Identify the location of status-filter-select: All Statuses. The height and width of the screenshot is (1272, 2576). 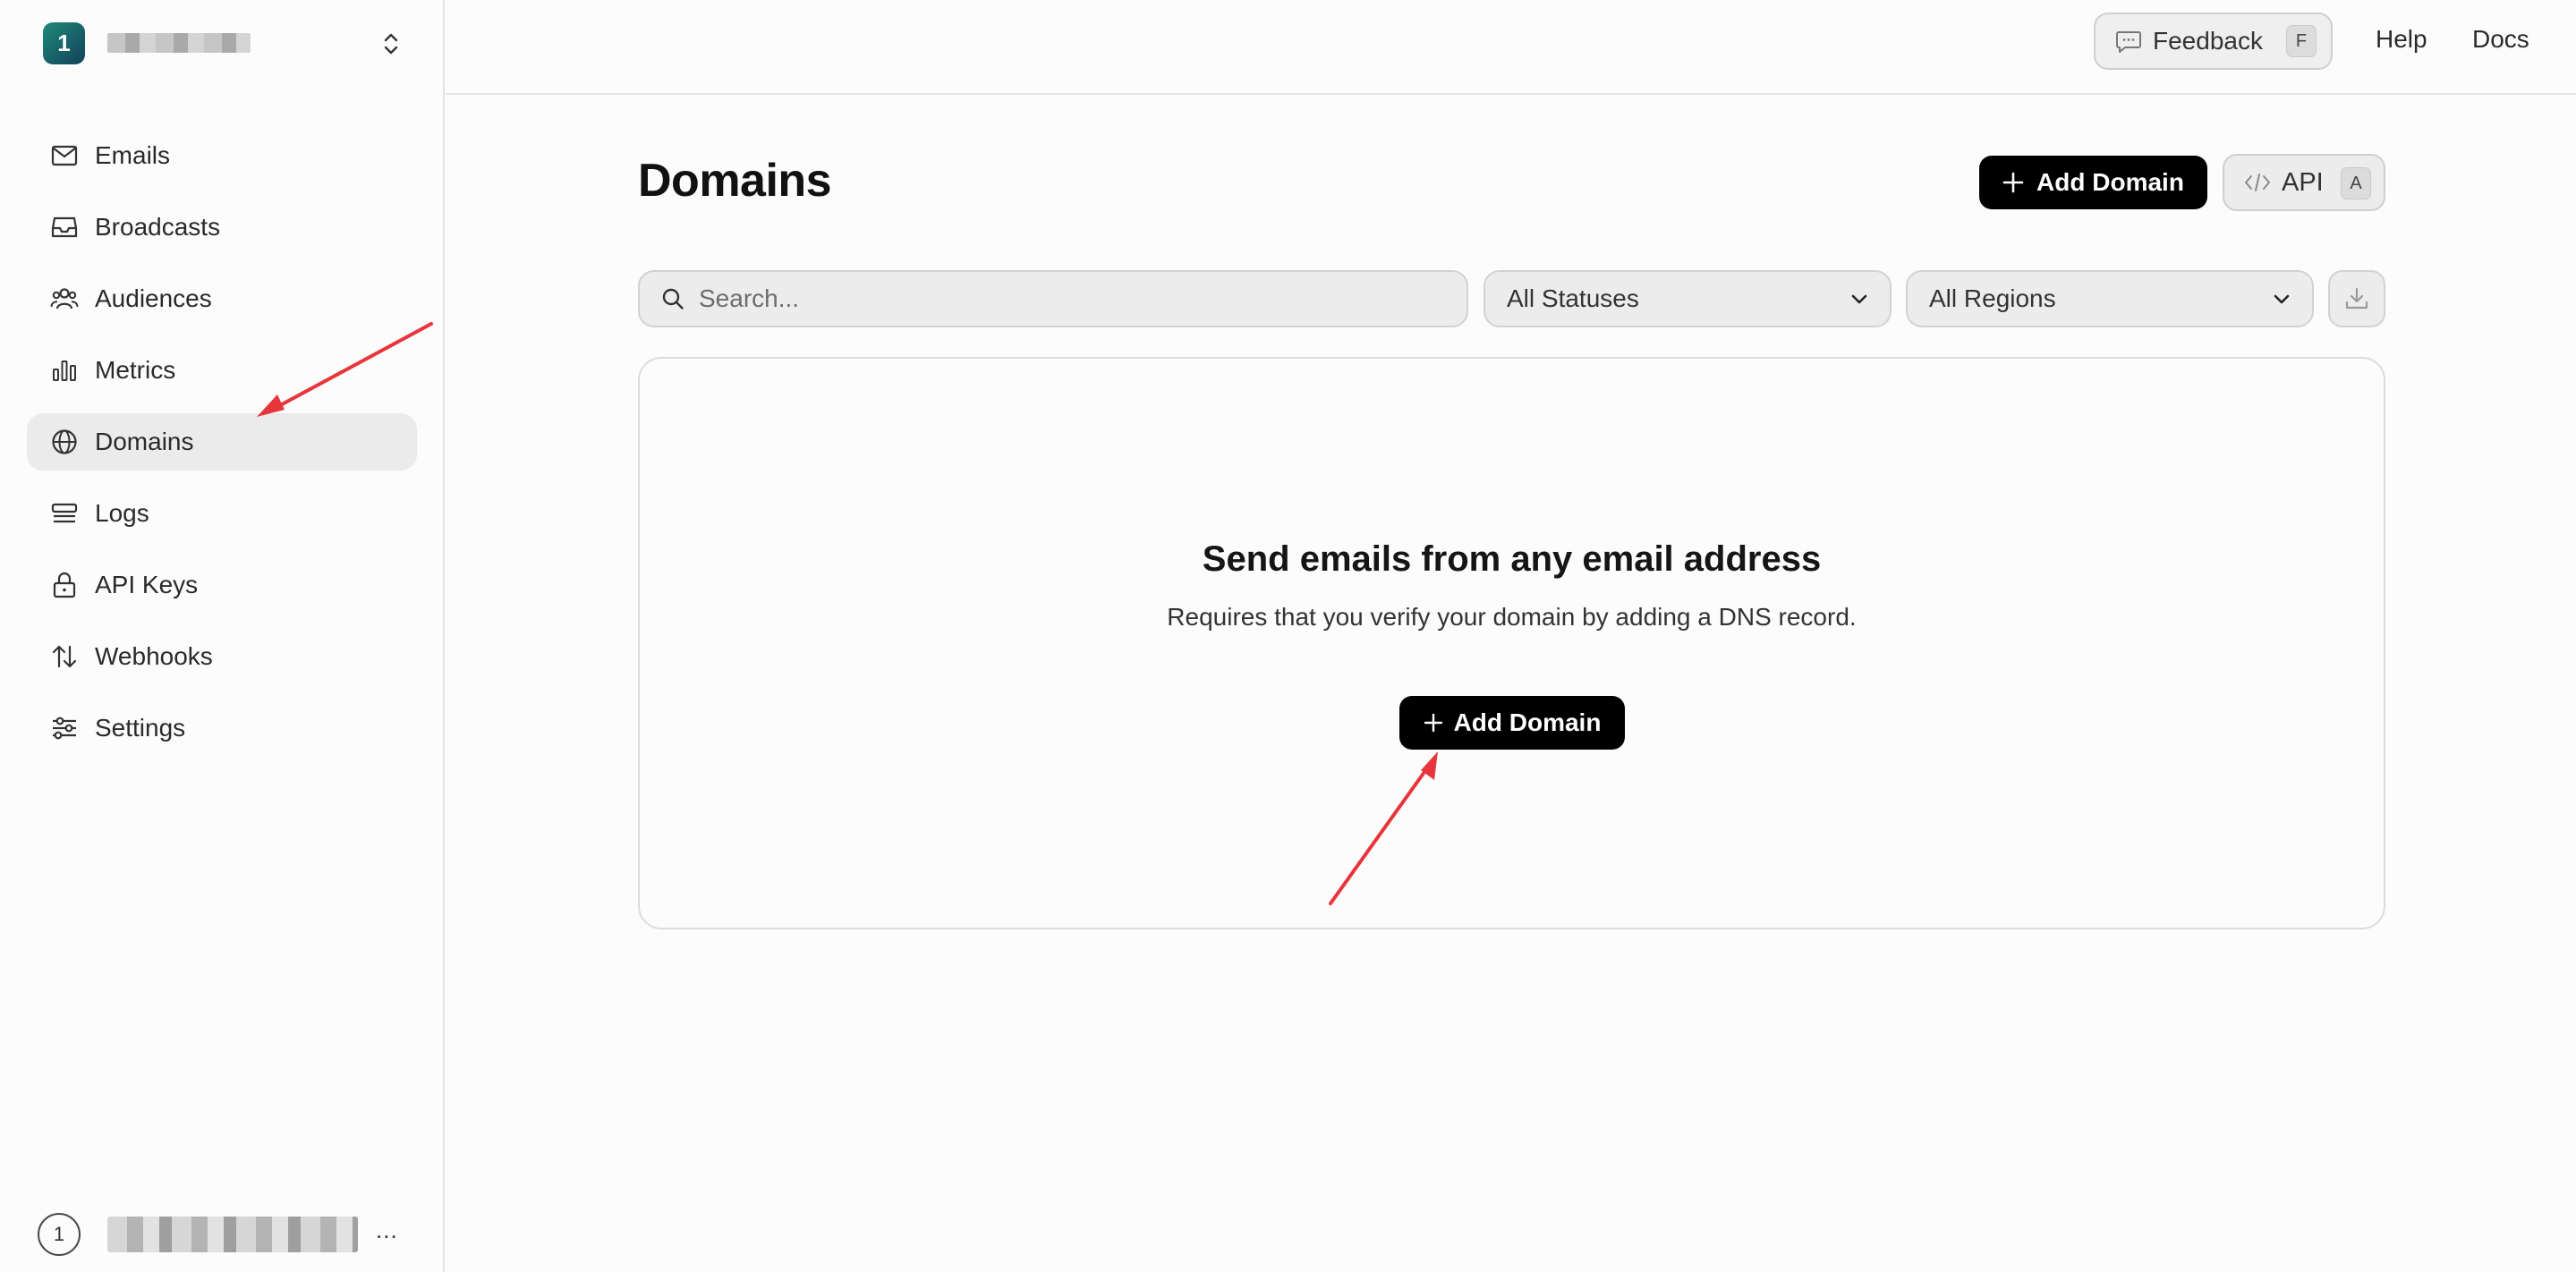
(1688, 298).